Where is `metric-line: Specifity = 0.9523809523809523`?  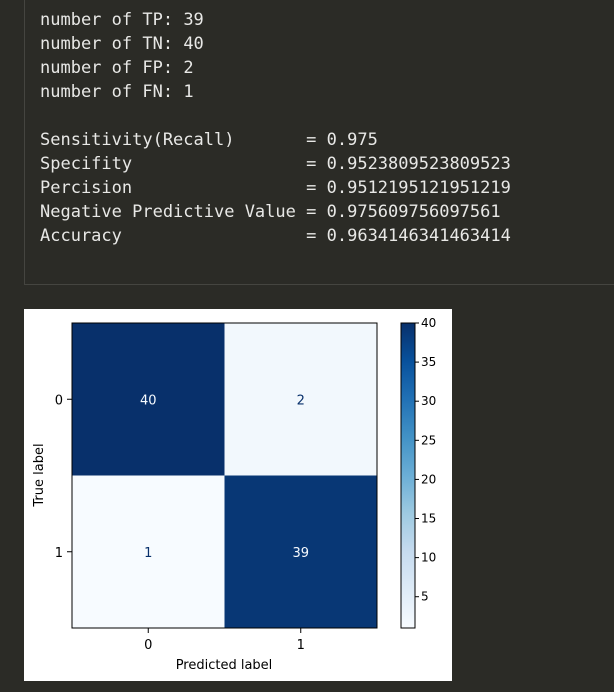 metric-line: Specifity = 0.9523809523809523 is located at coordinates (275, 164).